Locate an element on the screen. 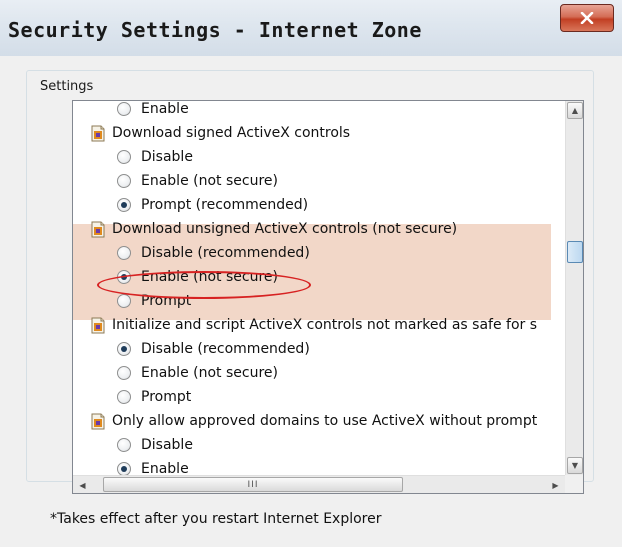 Image resolution: width=622 pixels, height=547 pixels. horizontal-scrollbar: ◀ III ▶ is located at coordinates (319, 484).